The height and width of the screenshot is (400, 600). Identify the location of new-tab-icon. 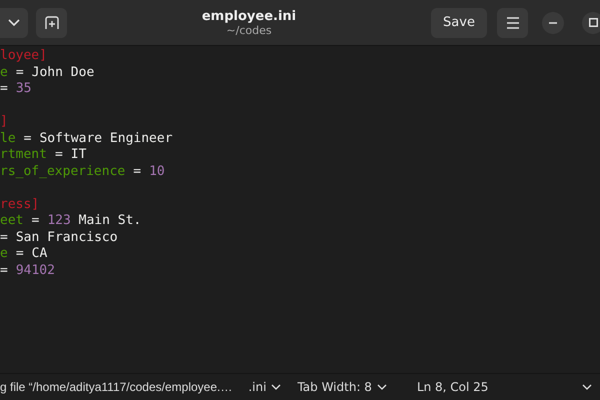
(51, 23).